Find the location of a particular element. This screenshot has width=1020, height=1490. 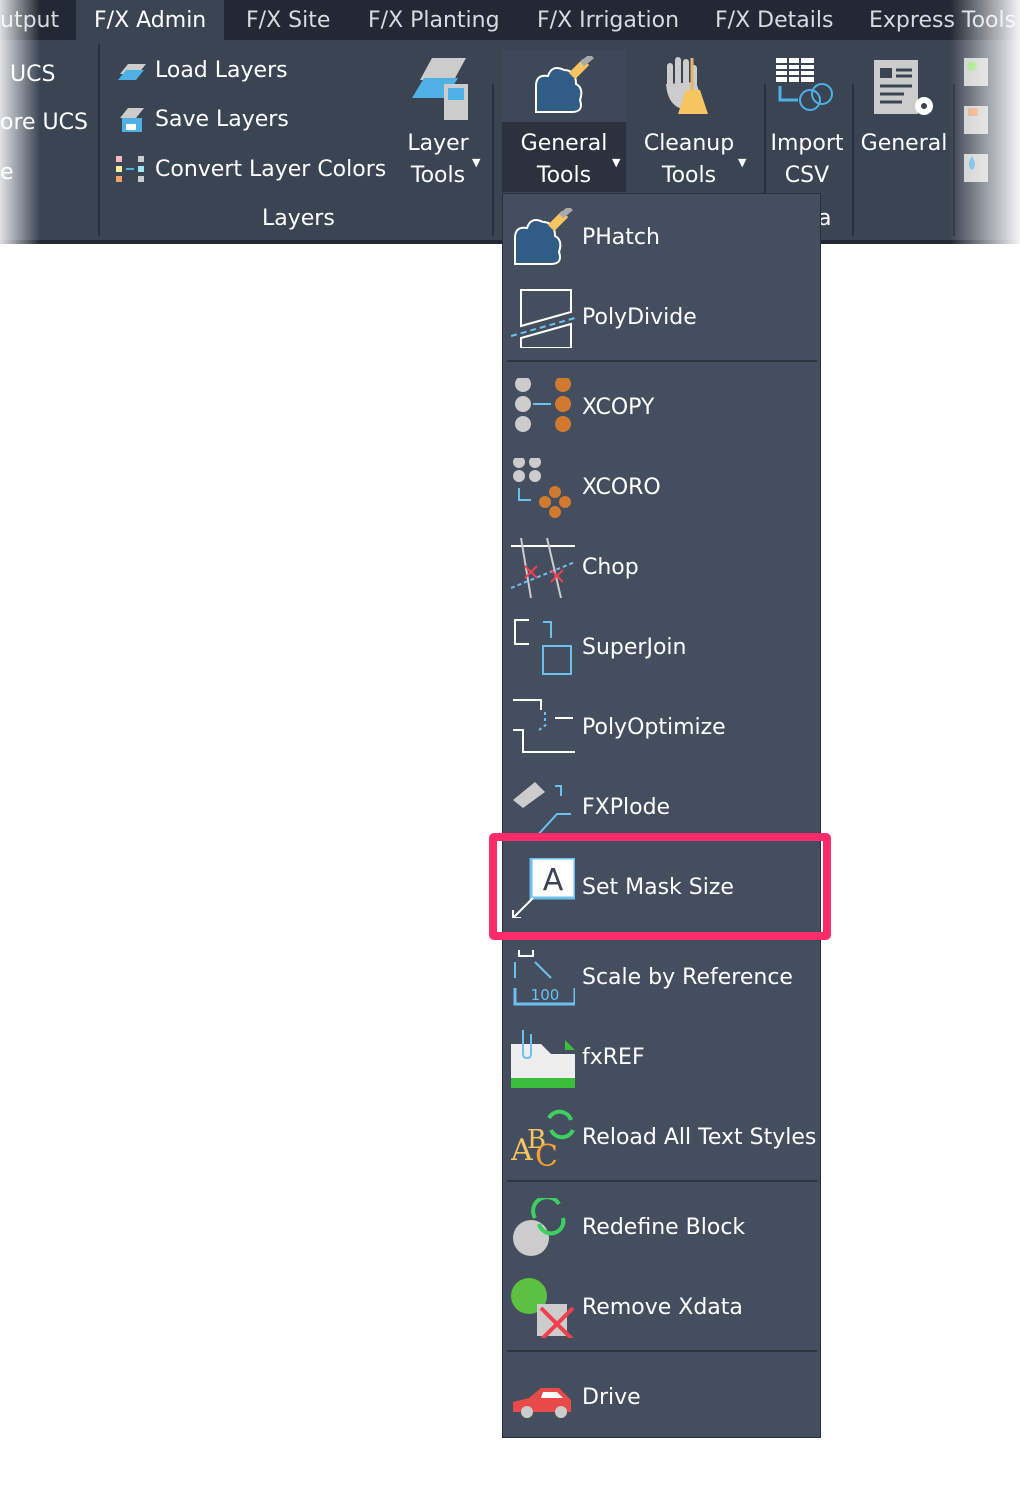

menu-item-superjoin: SuperJoin is located at coordinates (661, 648).